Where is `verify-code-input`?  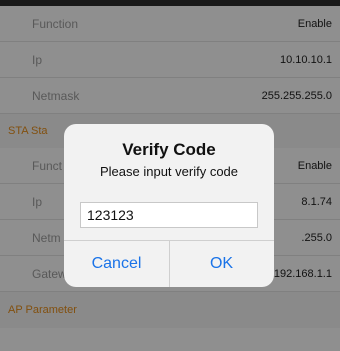
verify-code-input is located at coordinates (169, 215).